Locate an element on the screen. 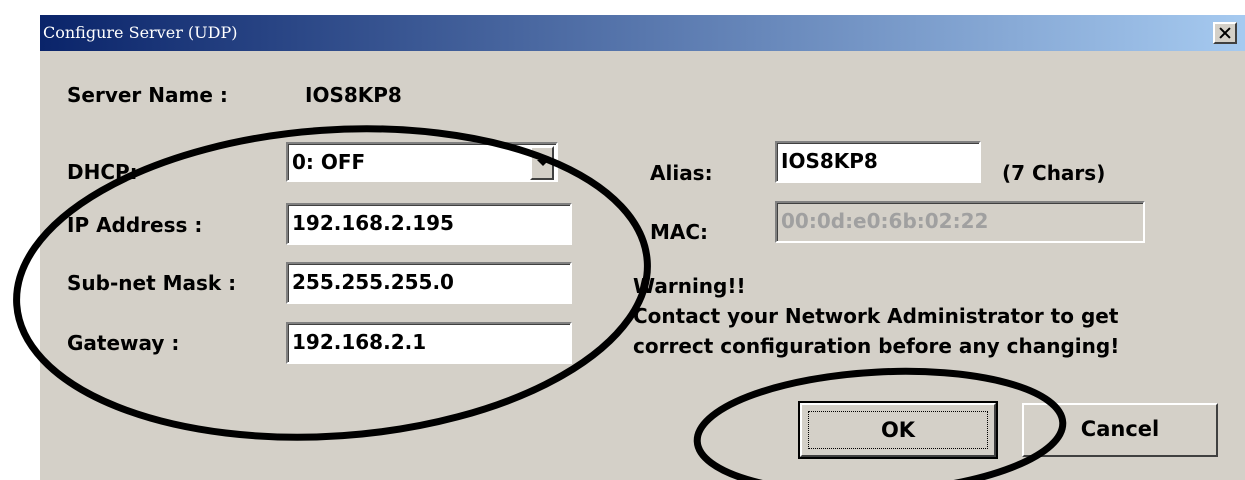 The image size is (1245, 480). cancel-button: Cancel is located at coordinates (1120, 430).